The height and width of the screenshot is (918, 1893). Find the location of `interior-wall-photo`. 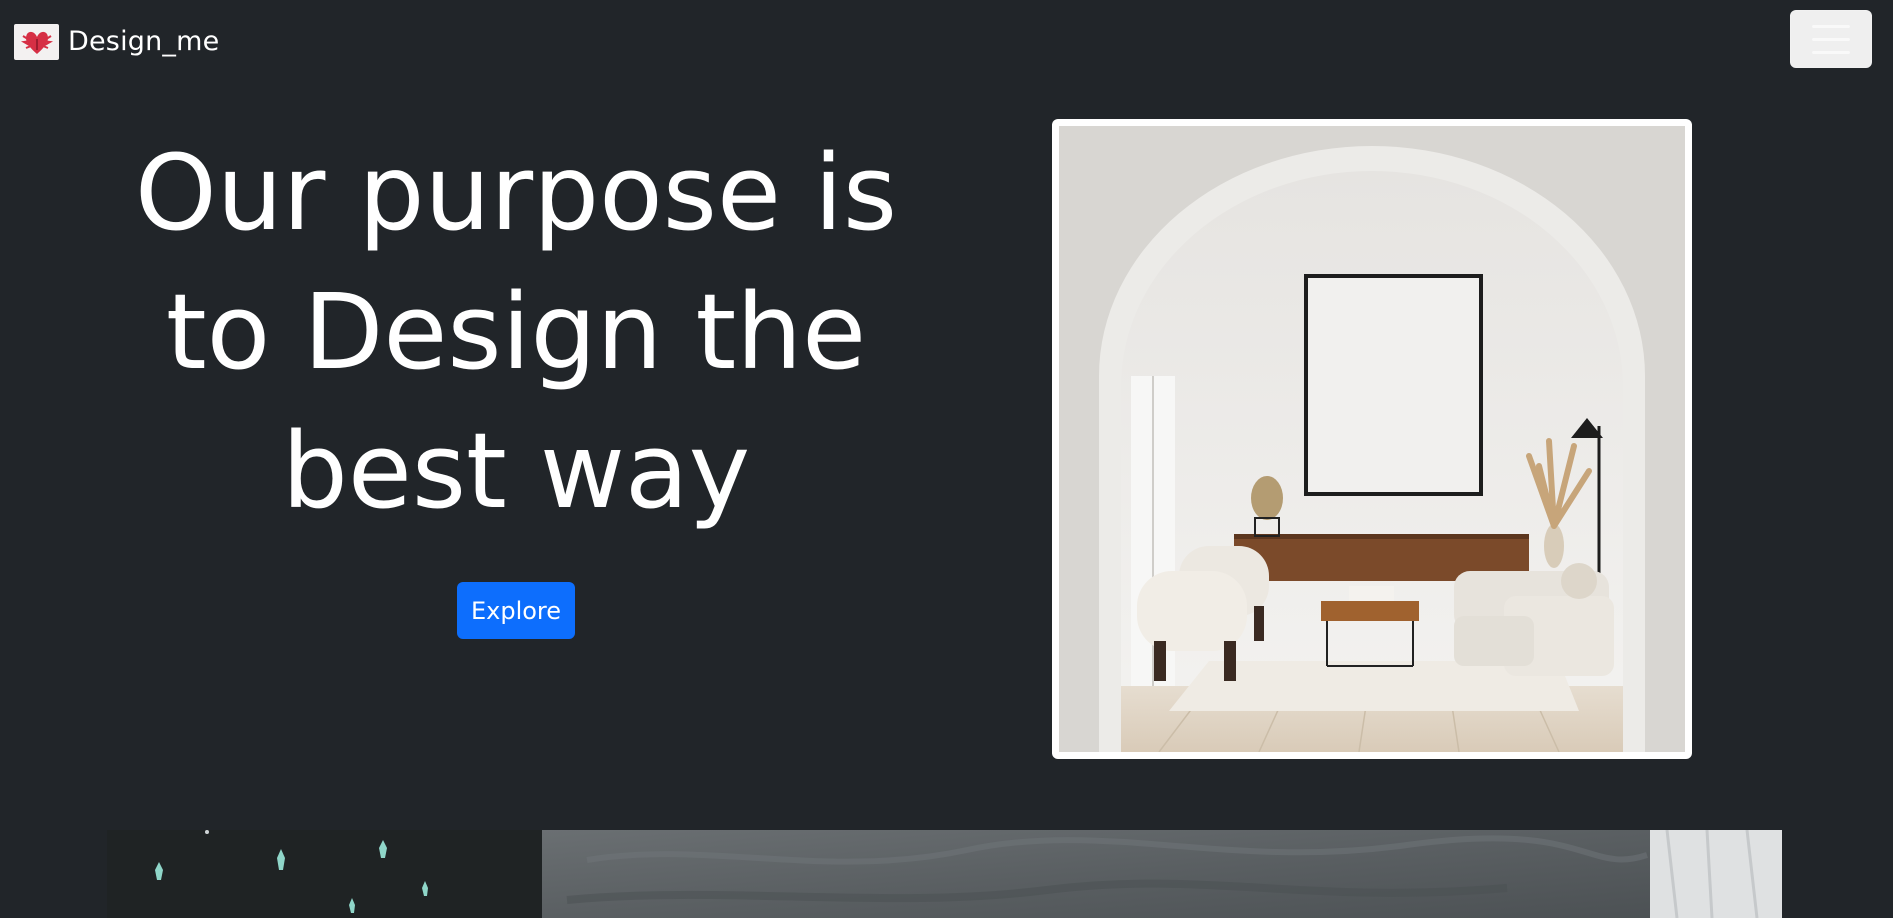

interior-wall-photo is located at coordinates (944, 874).